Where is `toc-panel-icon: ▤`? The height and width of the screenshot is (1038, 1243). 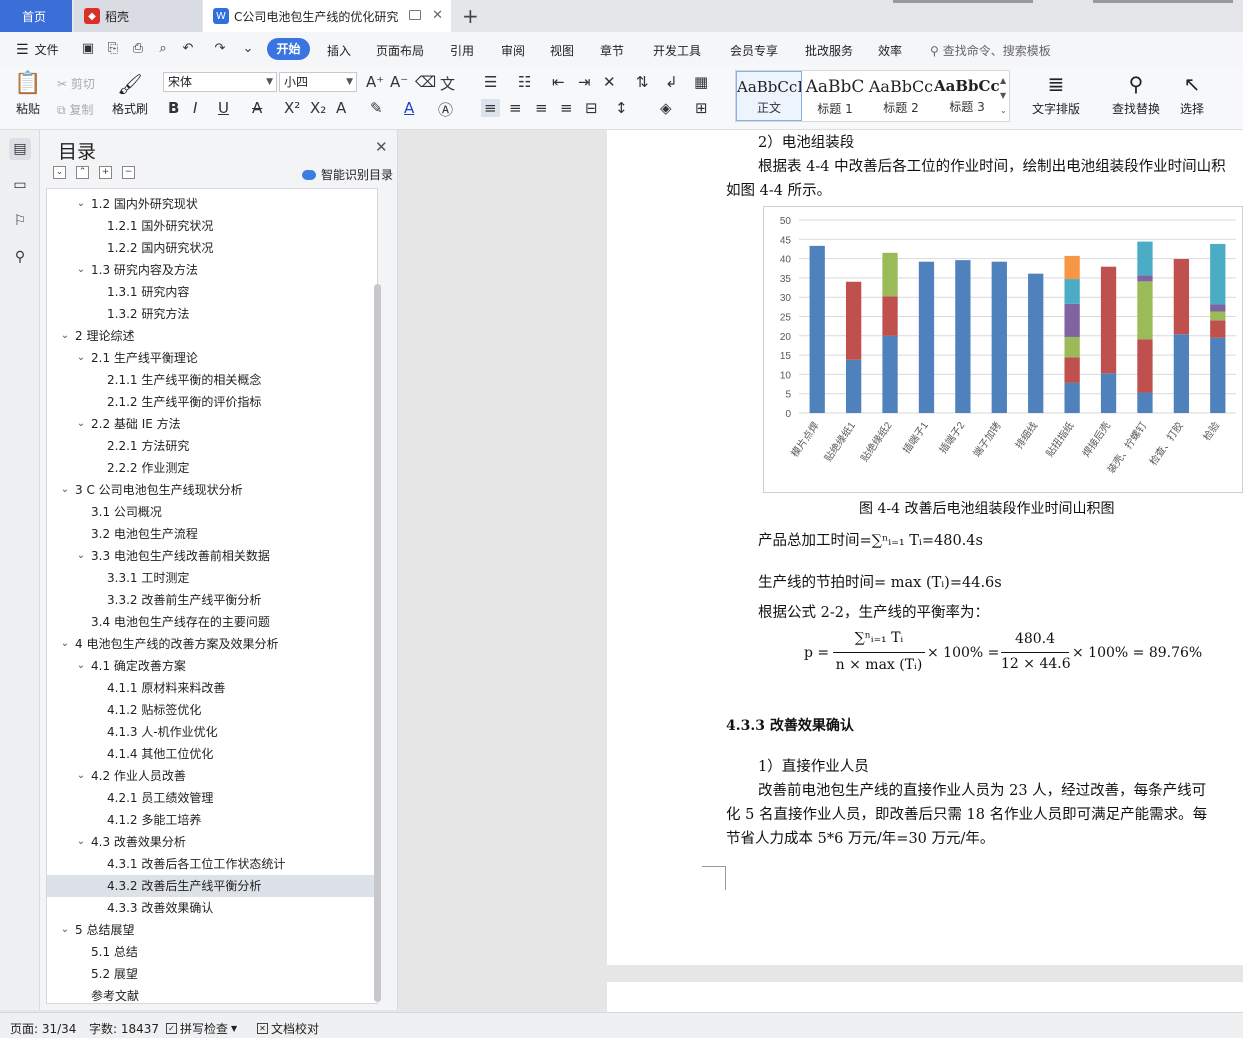
toc-panel-icon: ▤ is located at coordinates (20, 149).